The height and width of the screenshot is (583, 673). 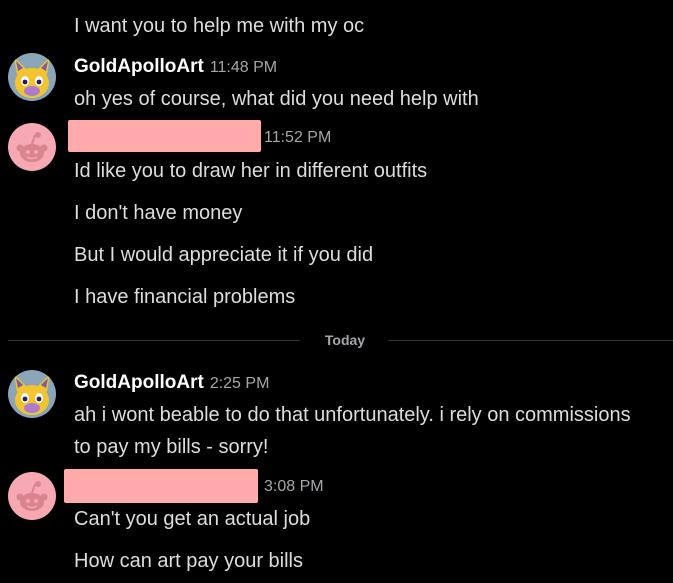 I want to click on message-header: GoldApolloArt 2:25 PM, so click(x=171, y=385).